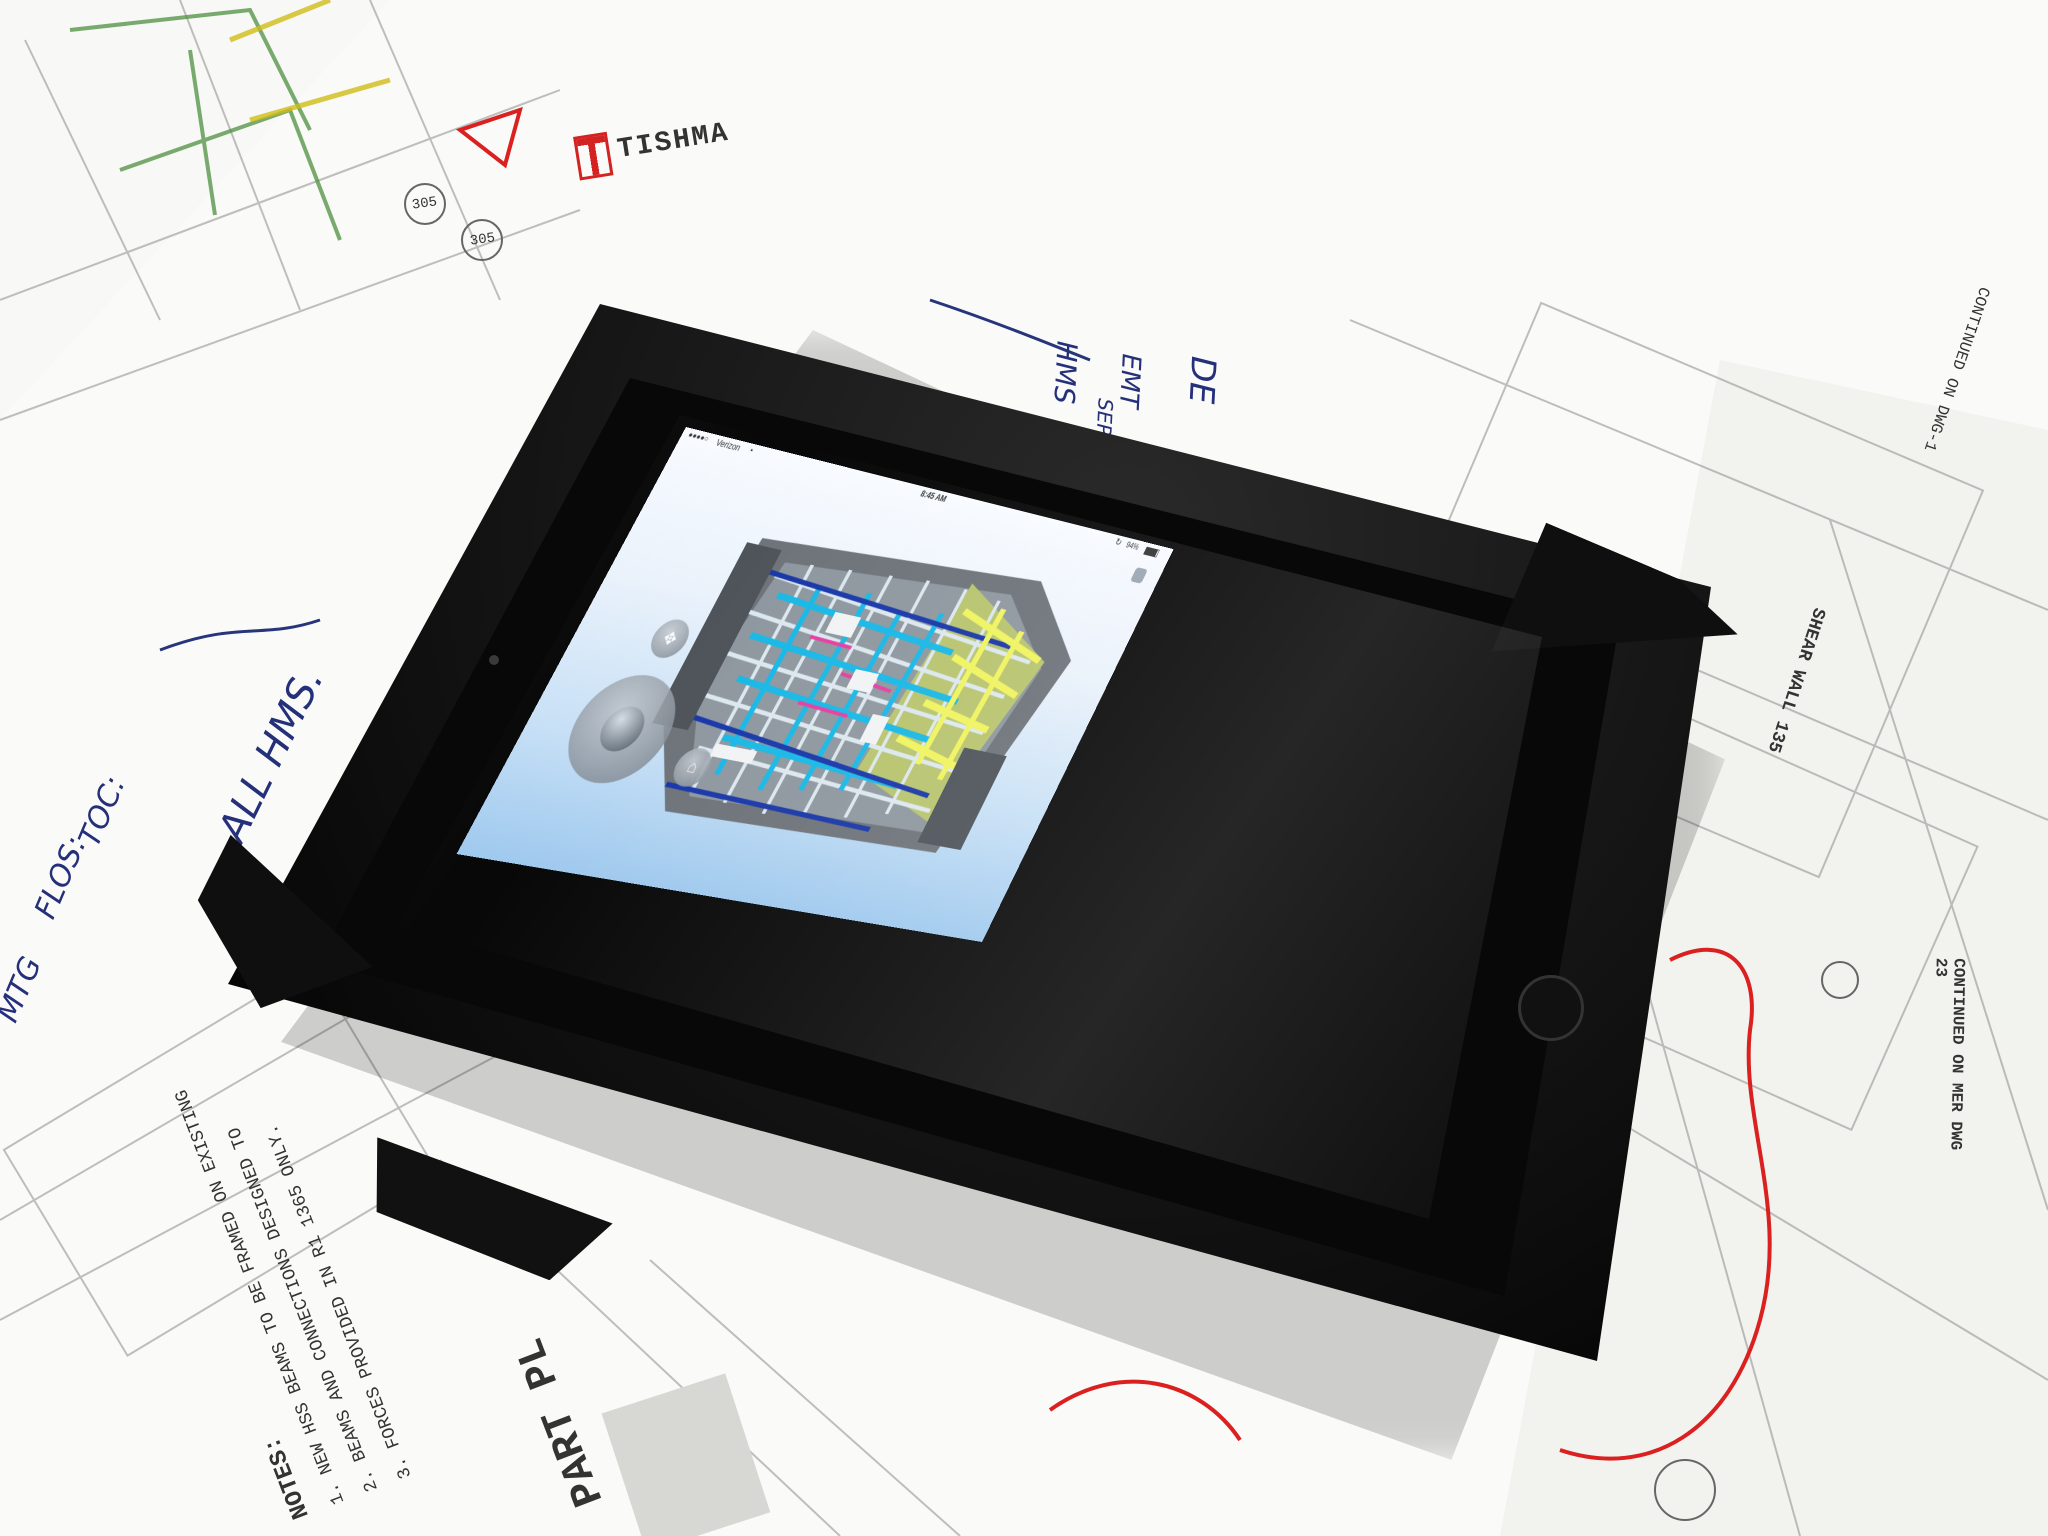 The height and width of the screenshot is (1536, 2048). Describe the element at coordinates (1065, 372) in the screenshot. I see `handwritten-note-hms: HMS` at that location.